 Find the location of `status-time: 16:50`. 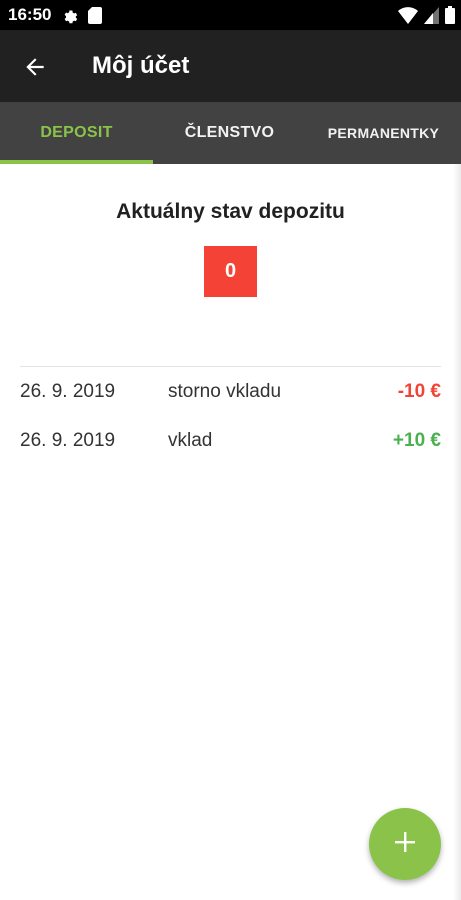

status-time: 16:50 is located at coordinates (30, 14).